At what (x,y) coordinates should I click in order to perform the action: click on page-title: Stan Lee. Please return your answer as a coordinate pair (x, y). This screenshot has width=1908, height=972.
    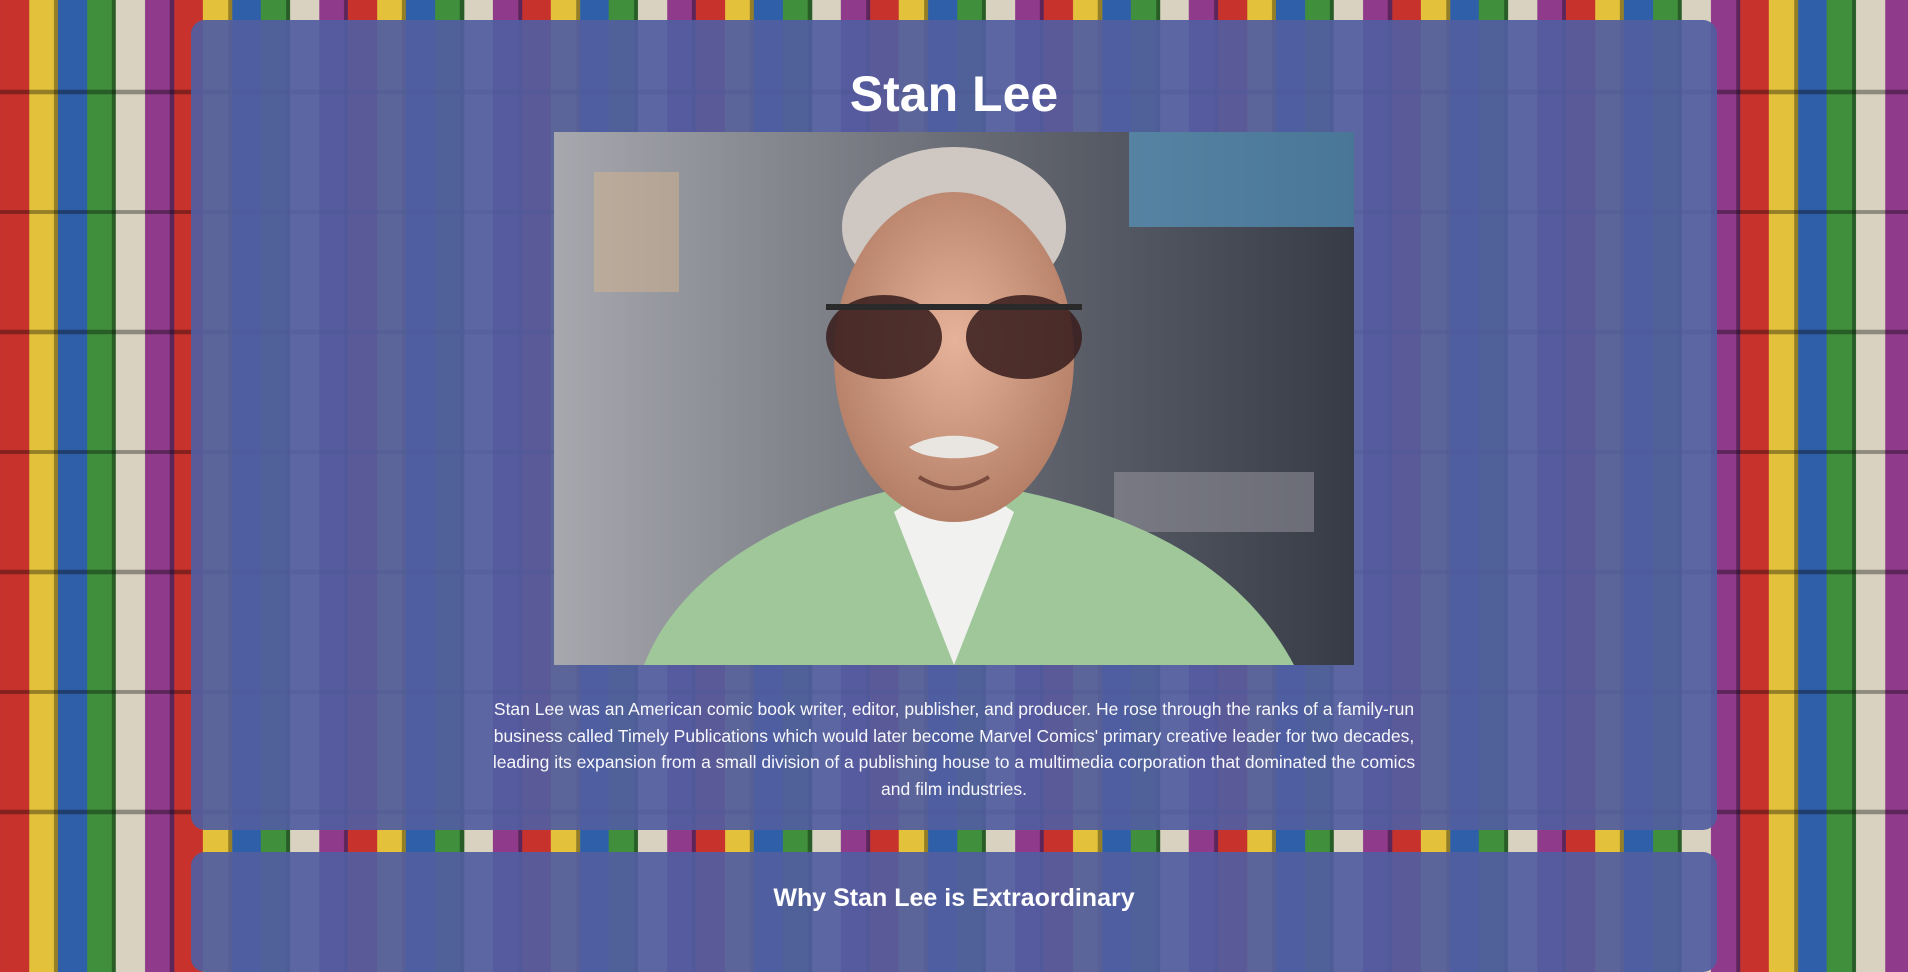
    Looking at the image, I should click on (954, 94).